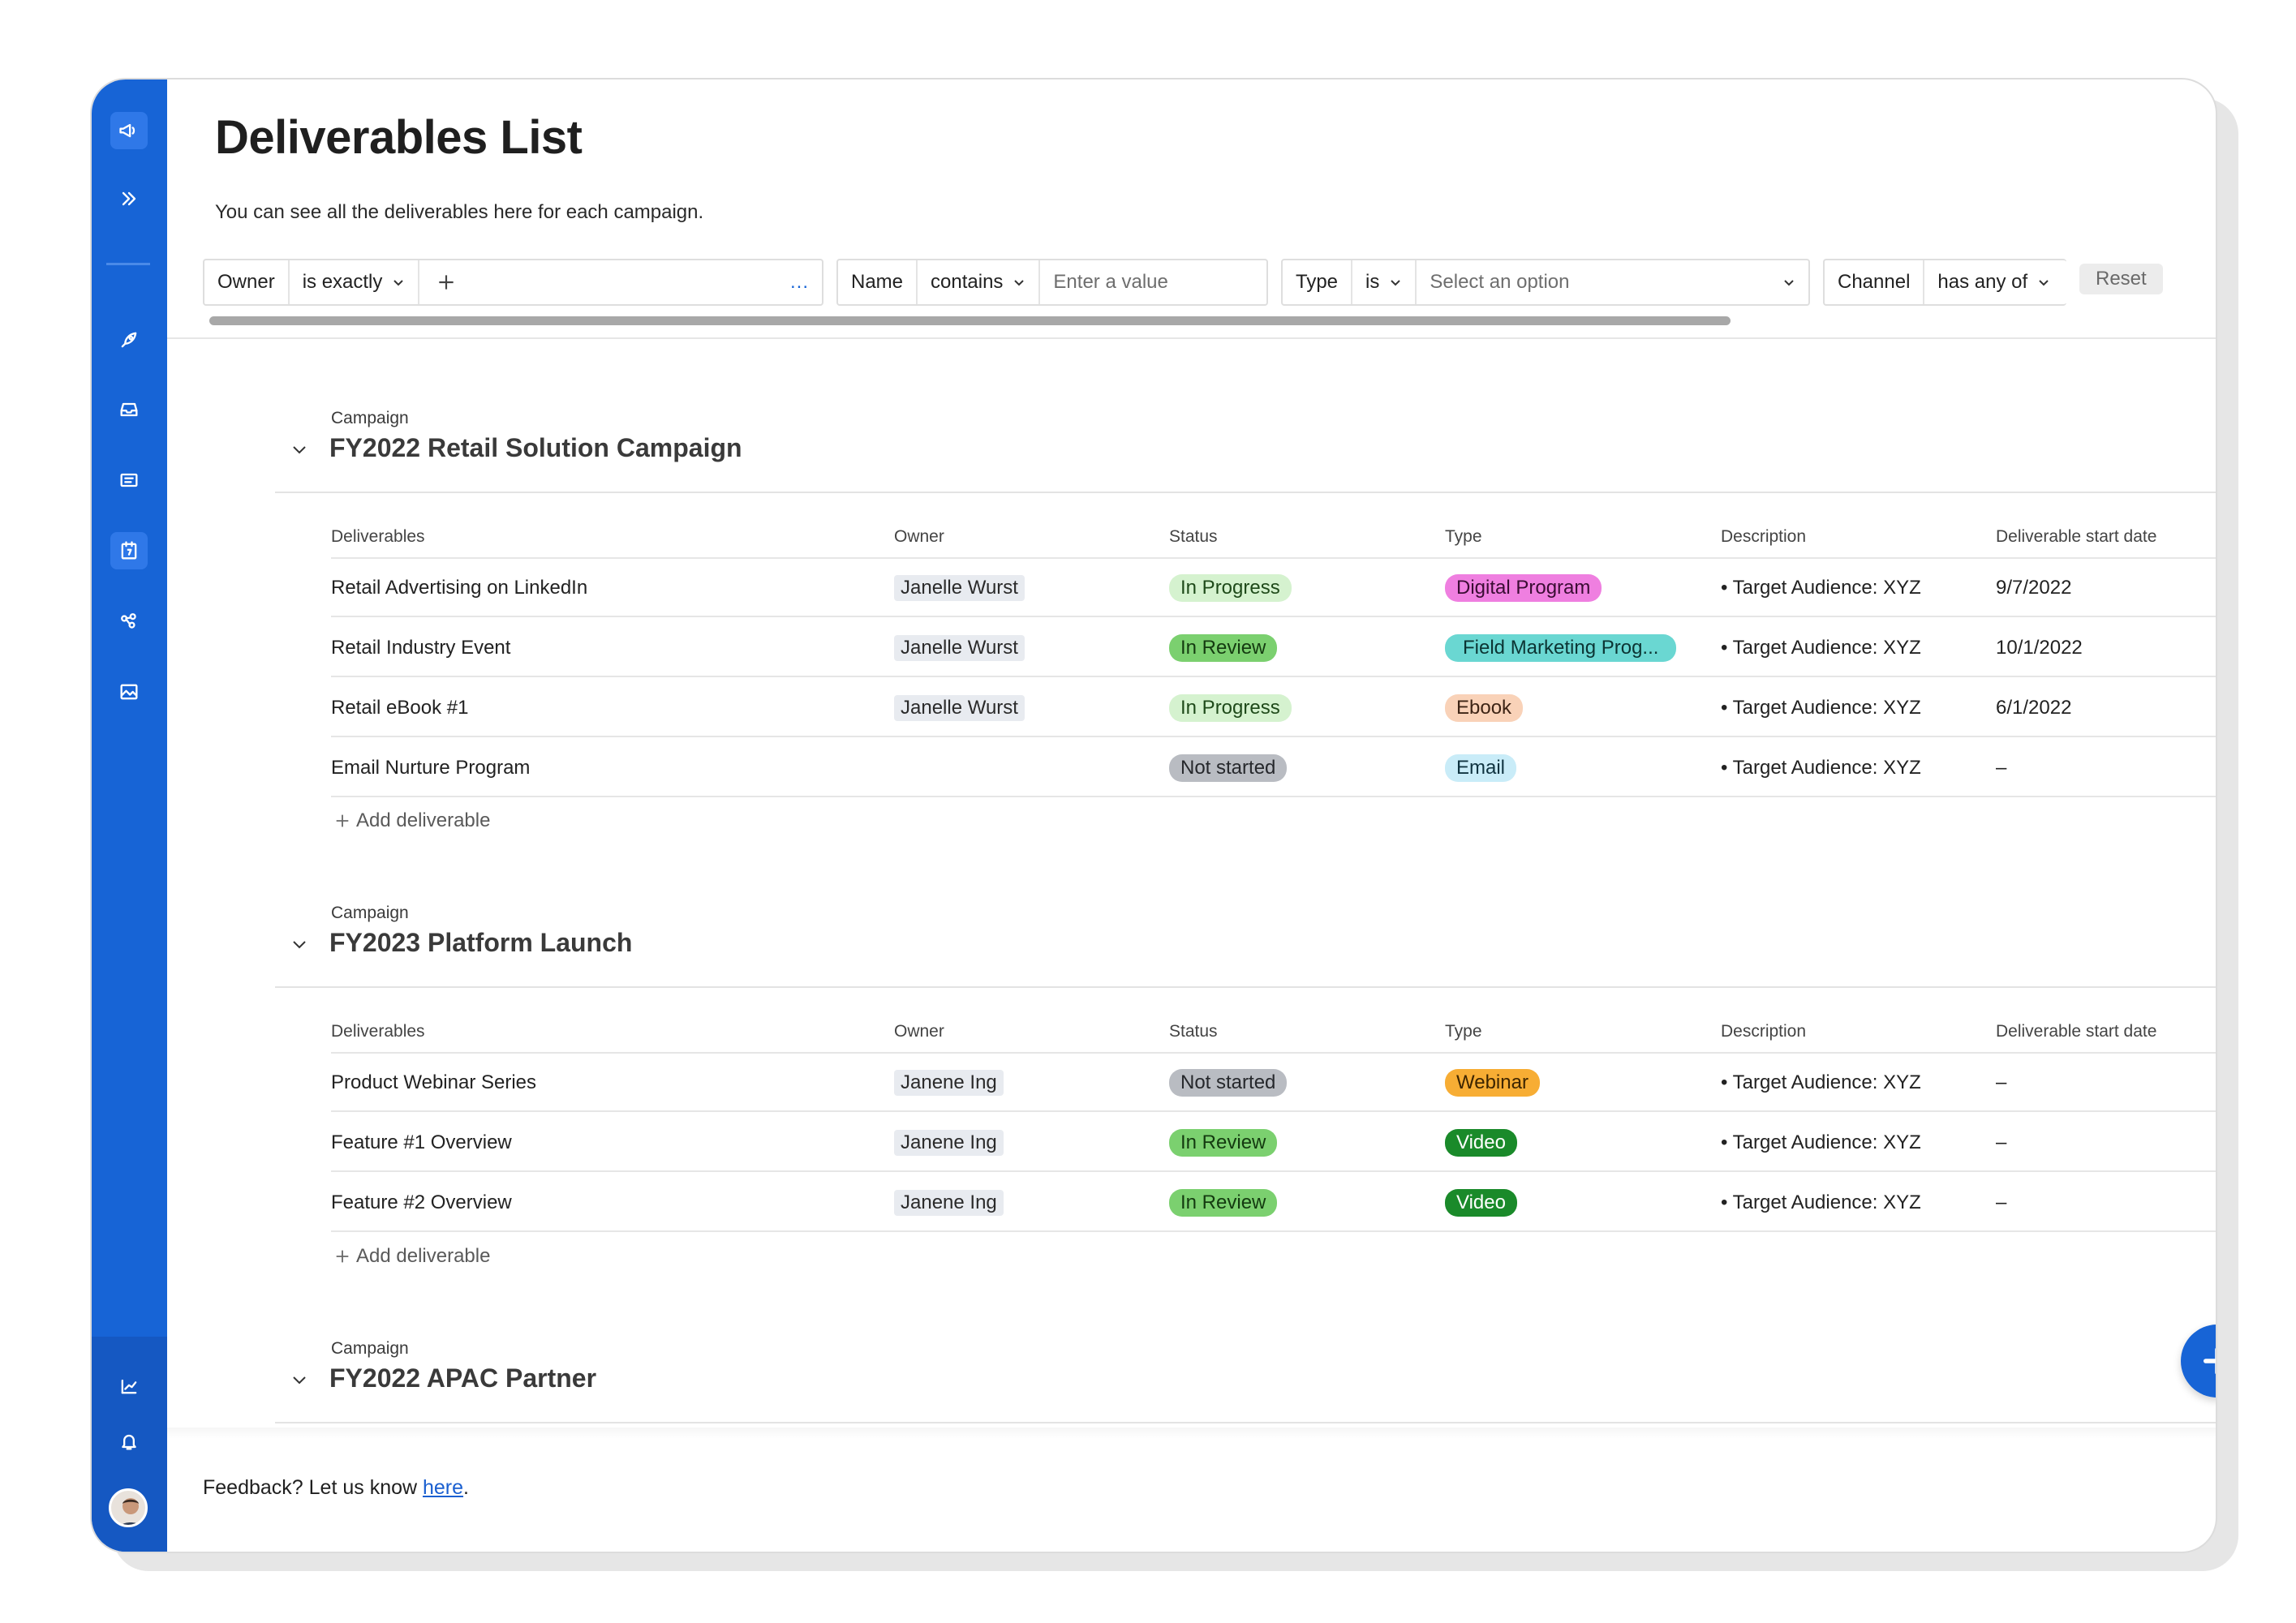 The height and width of the screenshot is (1623, 2296). Describe the element at coordinates (1230, 588) in the screenshot. I see `status-badge: In Progress` at that location.